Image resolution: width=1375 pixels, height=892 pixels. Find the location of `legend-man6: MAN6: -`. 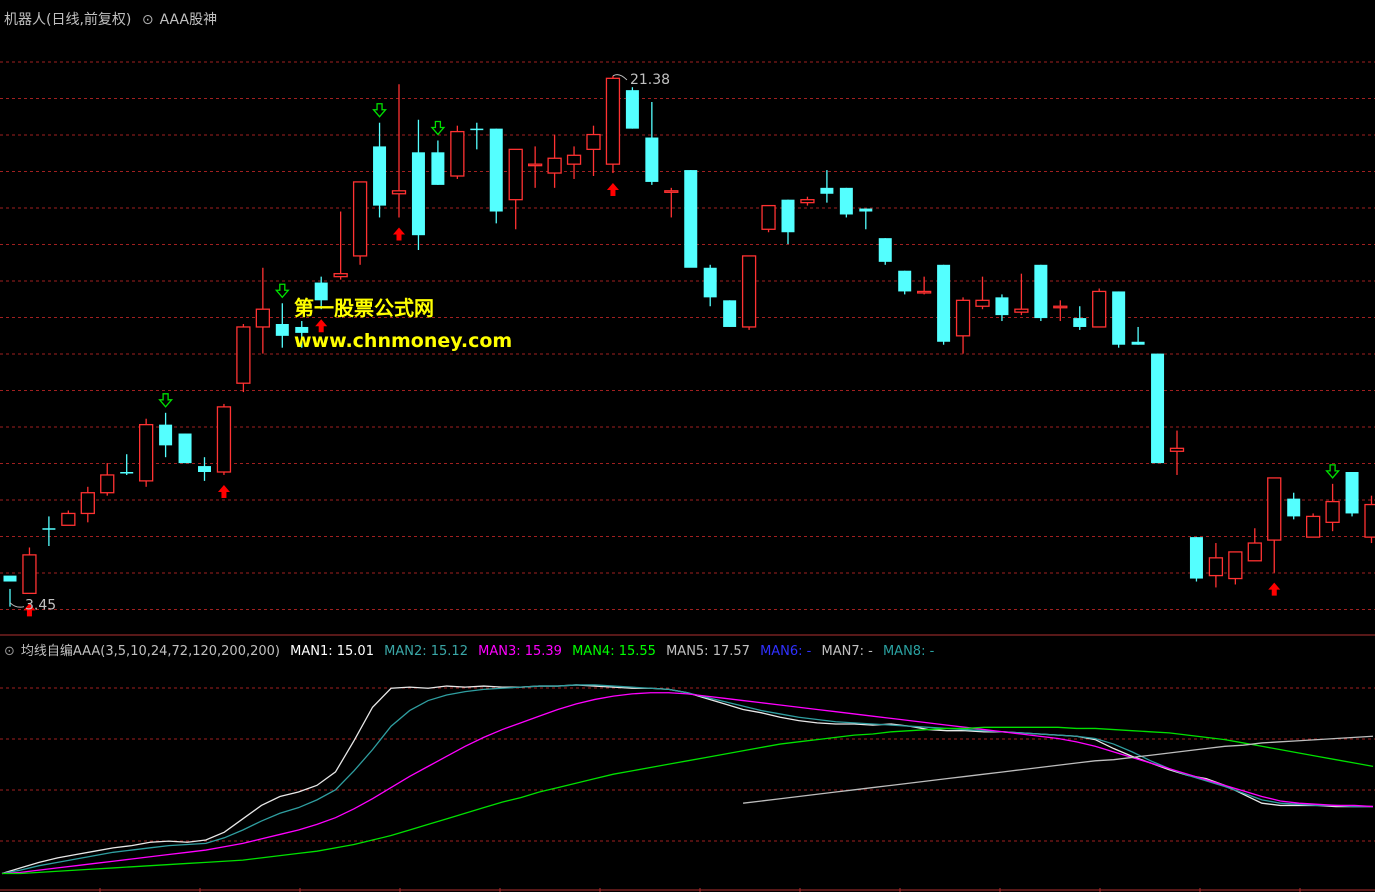

legend-man6: MAN6: - is located at coordinates (786, 651).